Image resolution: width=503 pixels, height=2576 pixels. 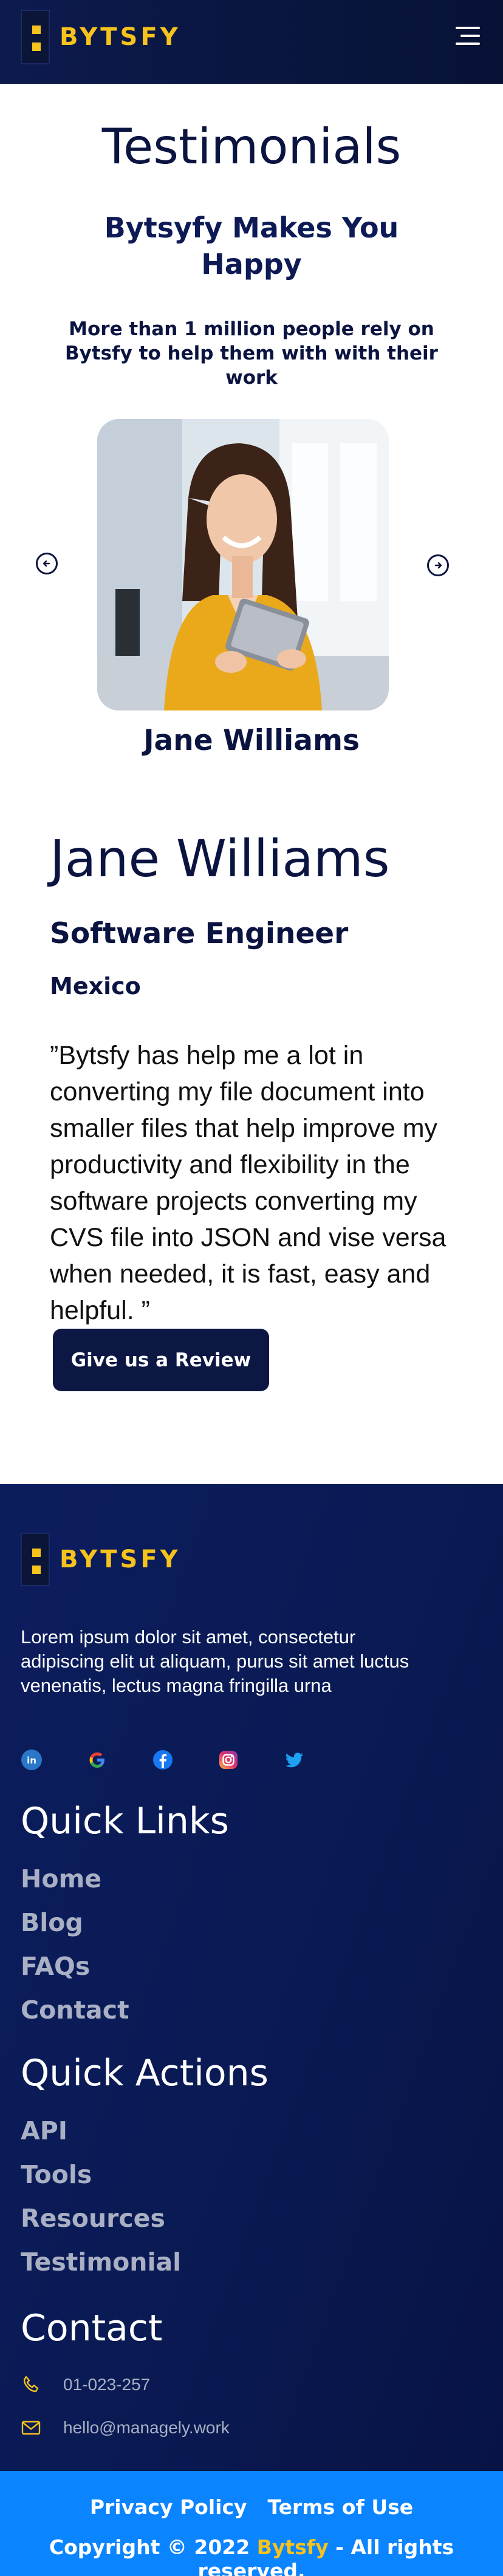 What do you see at coordinates (199, 934) in the screenshot?
I see `reviewer-role: Software Engineer` at bounding box center [199, 934].